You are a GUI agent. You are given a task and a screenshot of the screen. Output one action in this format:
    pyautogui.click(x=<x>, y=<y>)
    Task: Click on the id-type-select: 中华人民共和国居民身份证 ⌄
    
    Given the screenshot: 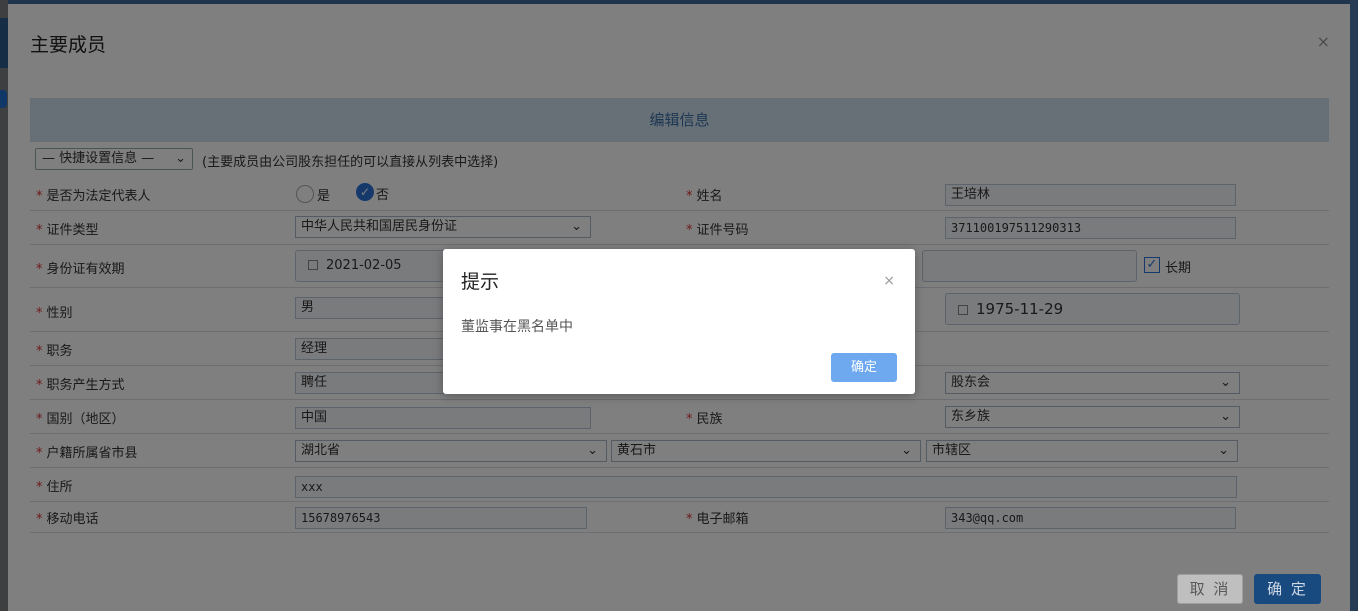 What is the action you would take?
    pyautogui.click(x=443, y=227)
    